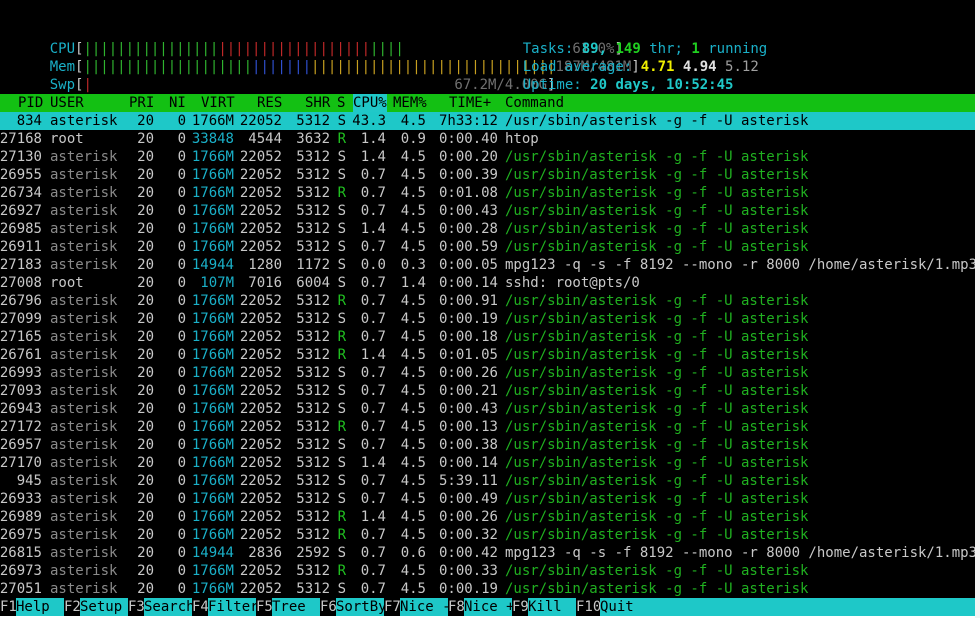 Image resolution: width=980 pixels, height=618 pixels. Describe the element at coordinates (392, 607) in the screenshot. I see `fkey-f7: F7` at that location.